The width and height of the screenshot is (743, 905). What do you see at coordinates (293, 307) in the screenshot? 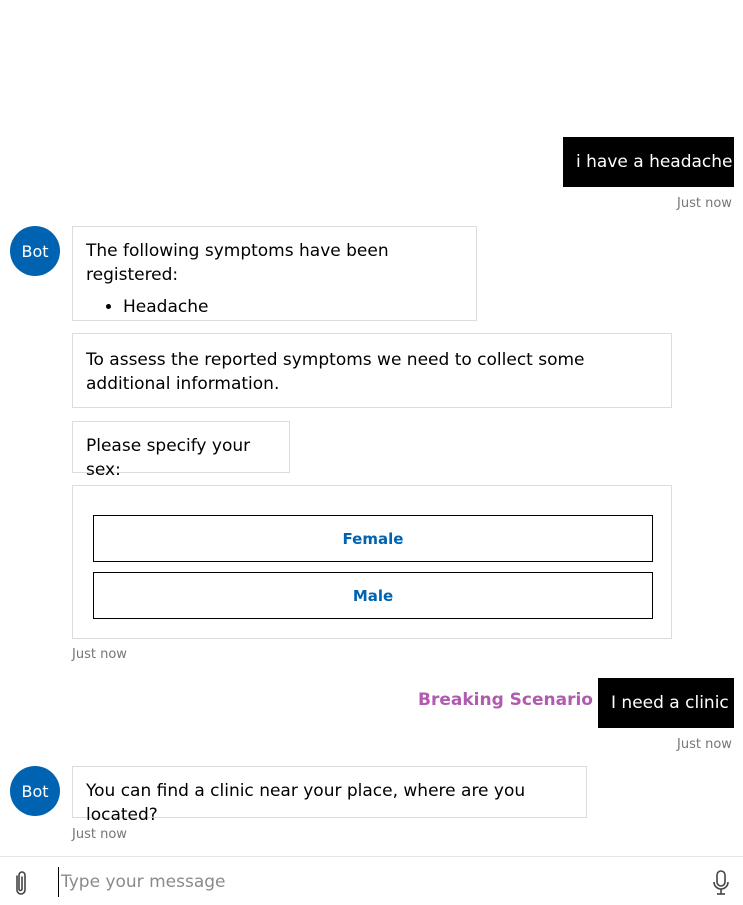
I see `symptom-list-item: Headache` at bounding box center [293, 307].